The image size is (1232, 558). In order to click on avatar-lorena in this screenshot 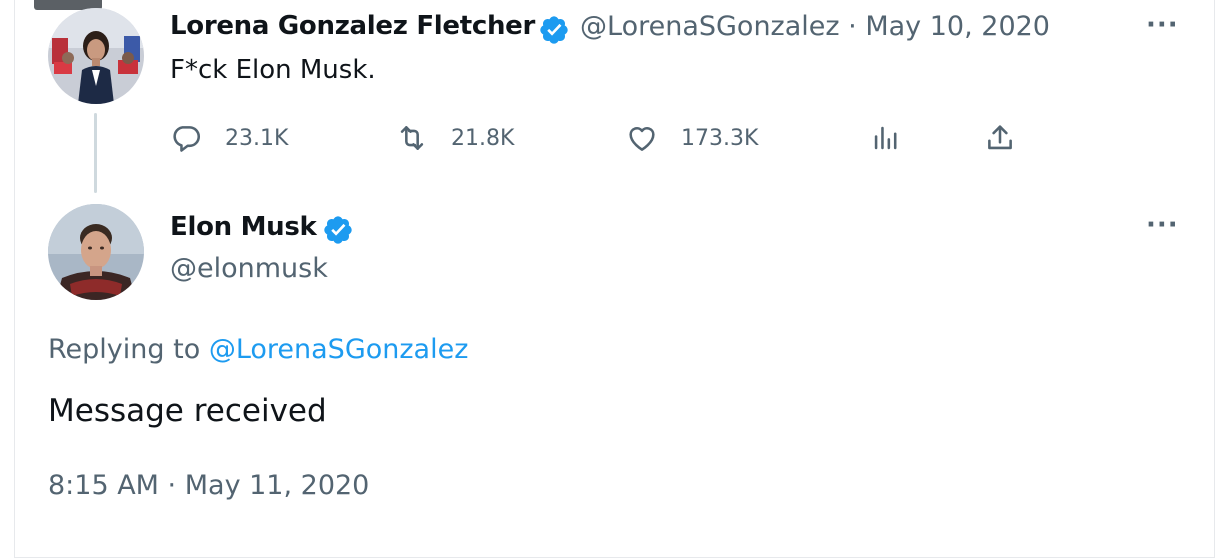, I will do `click(96, 56)`.